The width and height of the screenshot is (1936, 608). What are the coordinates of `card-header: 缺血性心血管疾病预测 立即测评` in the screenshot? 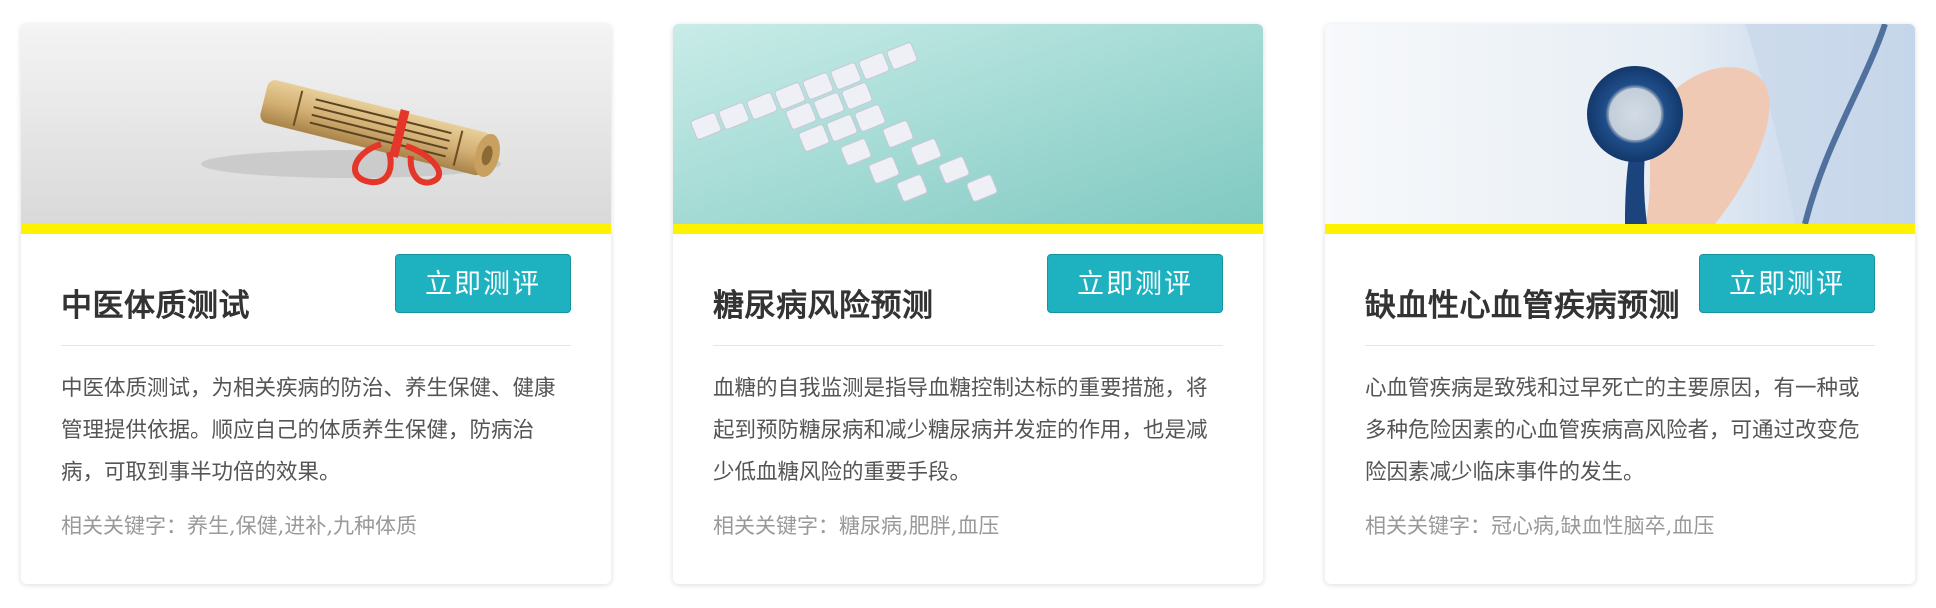 It's located at (1620, 290).